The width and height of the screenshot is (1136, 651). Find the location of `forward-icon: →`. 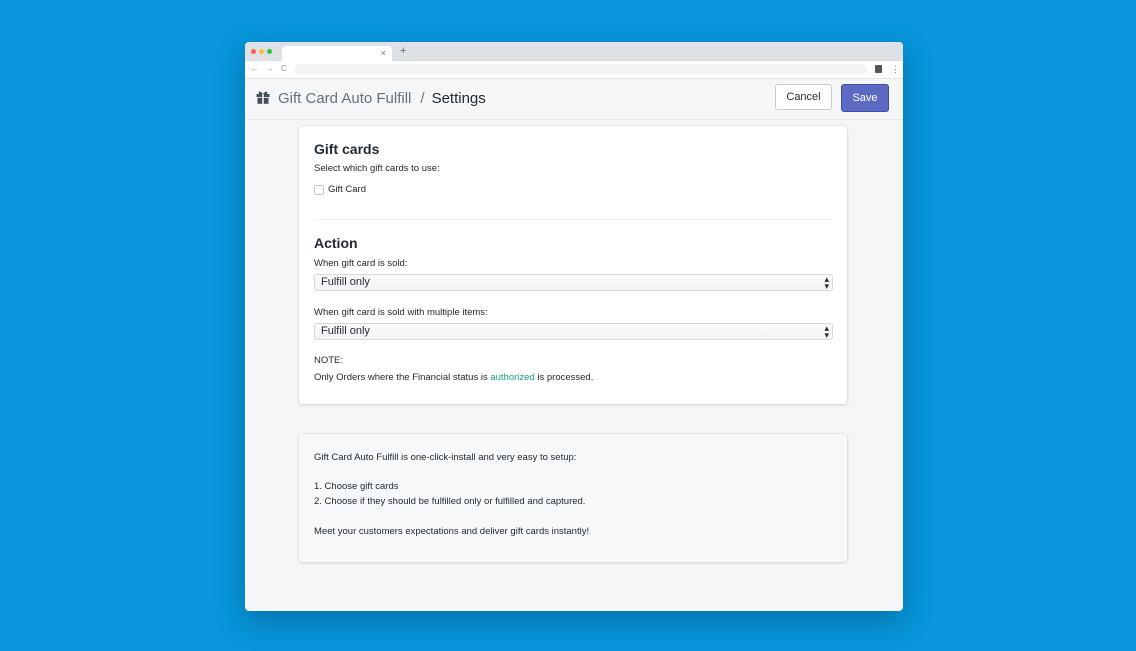

forward-icon: → is located at coordinates (270, 69).